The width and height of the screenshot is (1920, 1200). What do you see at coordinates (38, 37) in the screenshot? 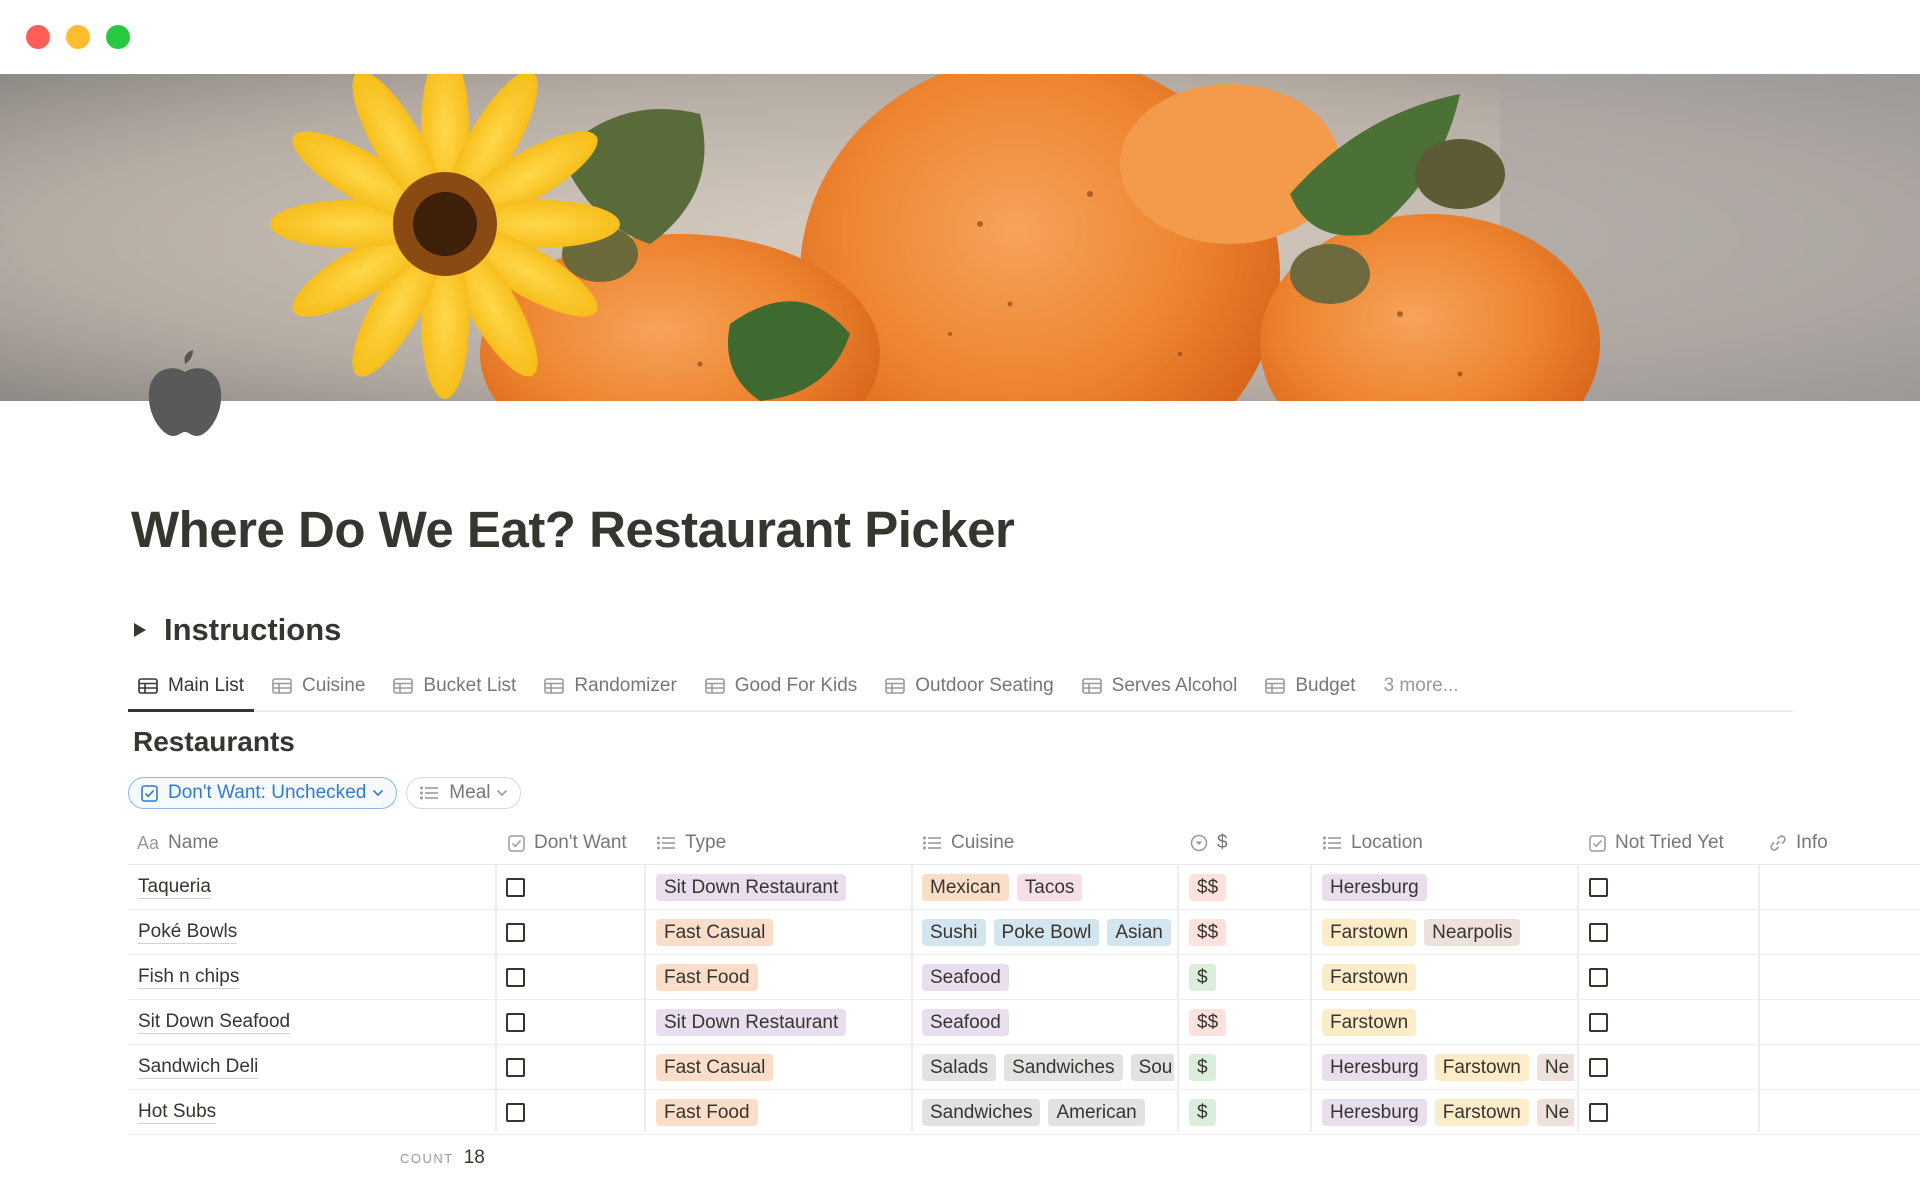
I see `close-window-button` at bounding box center [38, 37].